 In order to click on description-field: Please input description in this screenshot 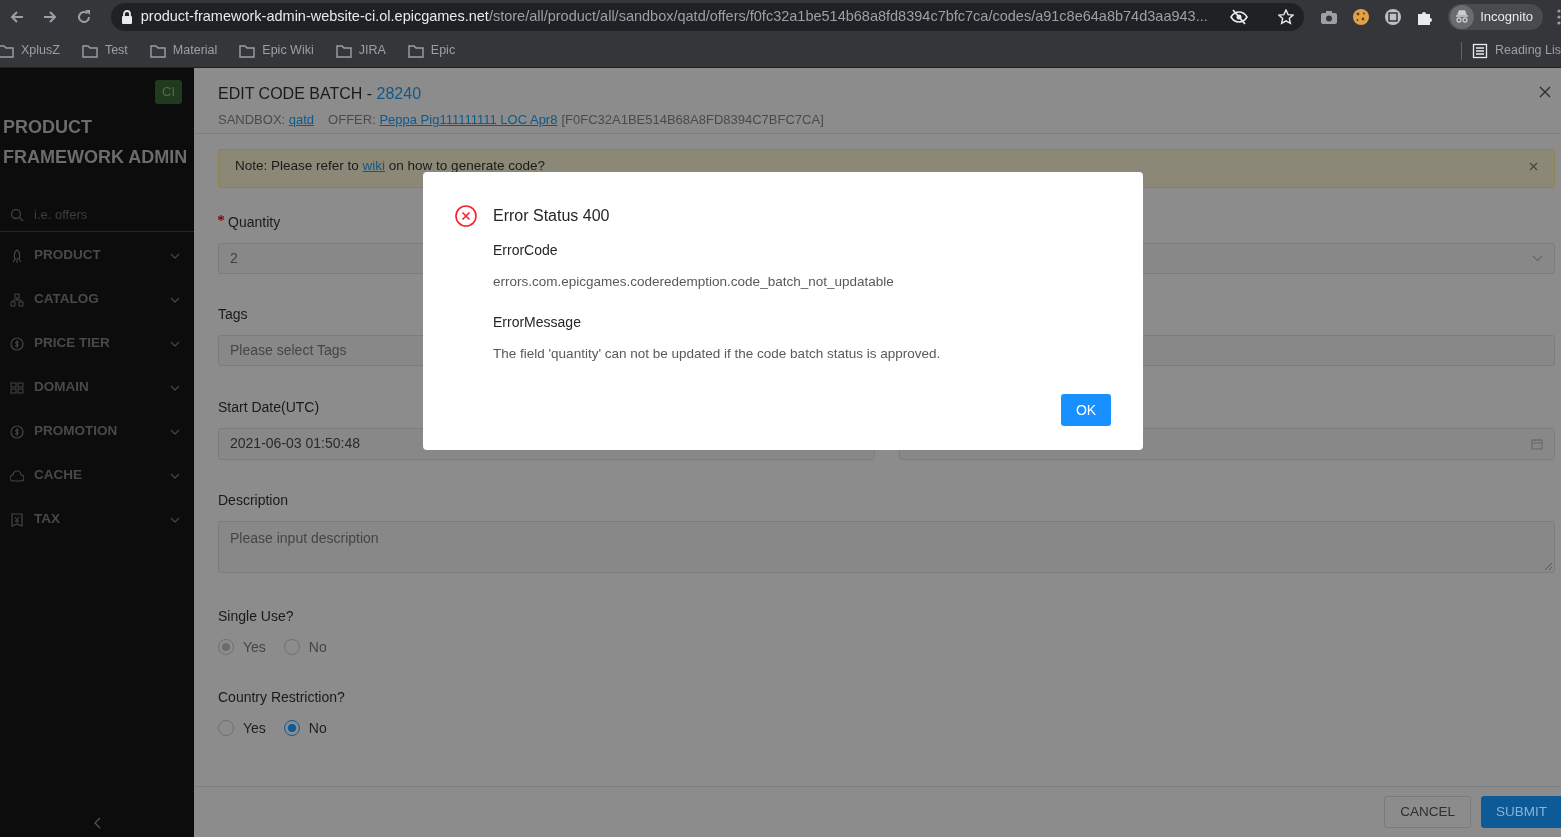, I will do `click(886, 546)`.